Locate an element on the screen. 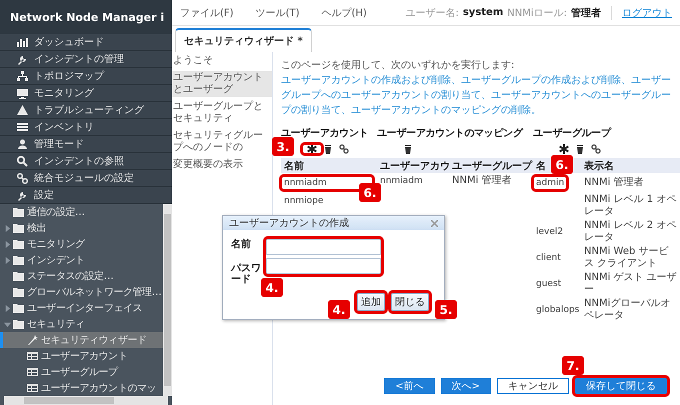 This screenshot has height=405, width=680. tree-label: モニタリング is located at coordinates (56, 244).